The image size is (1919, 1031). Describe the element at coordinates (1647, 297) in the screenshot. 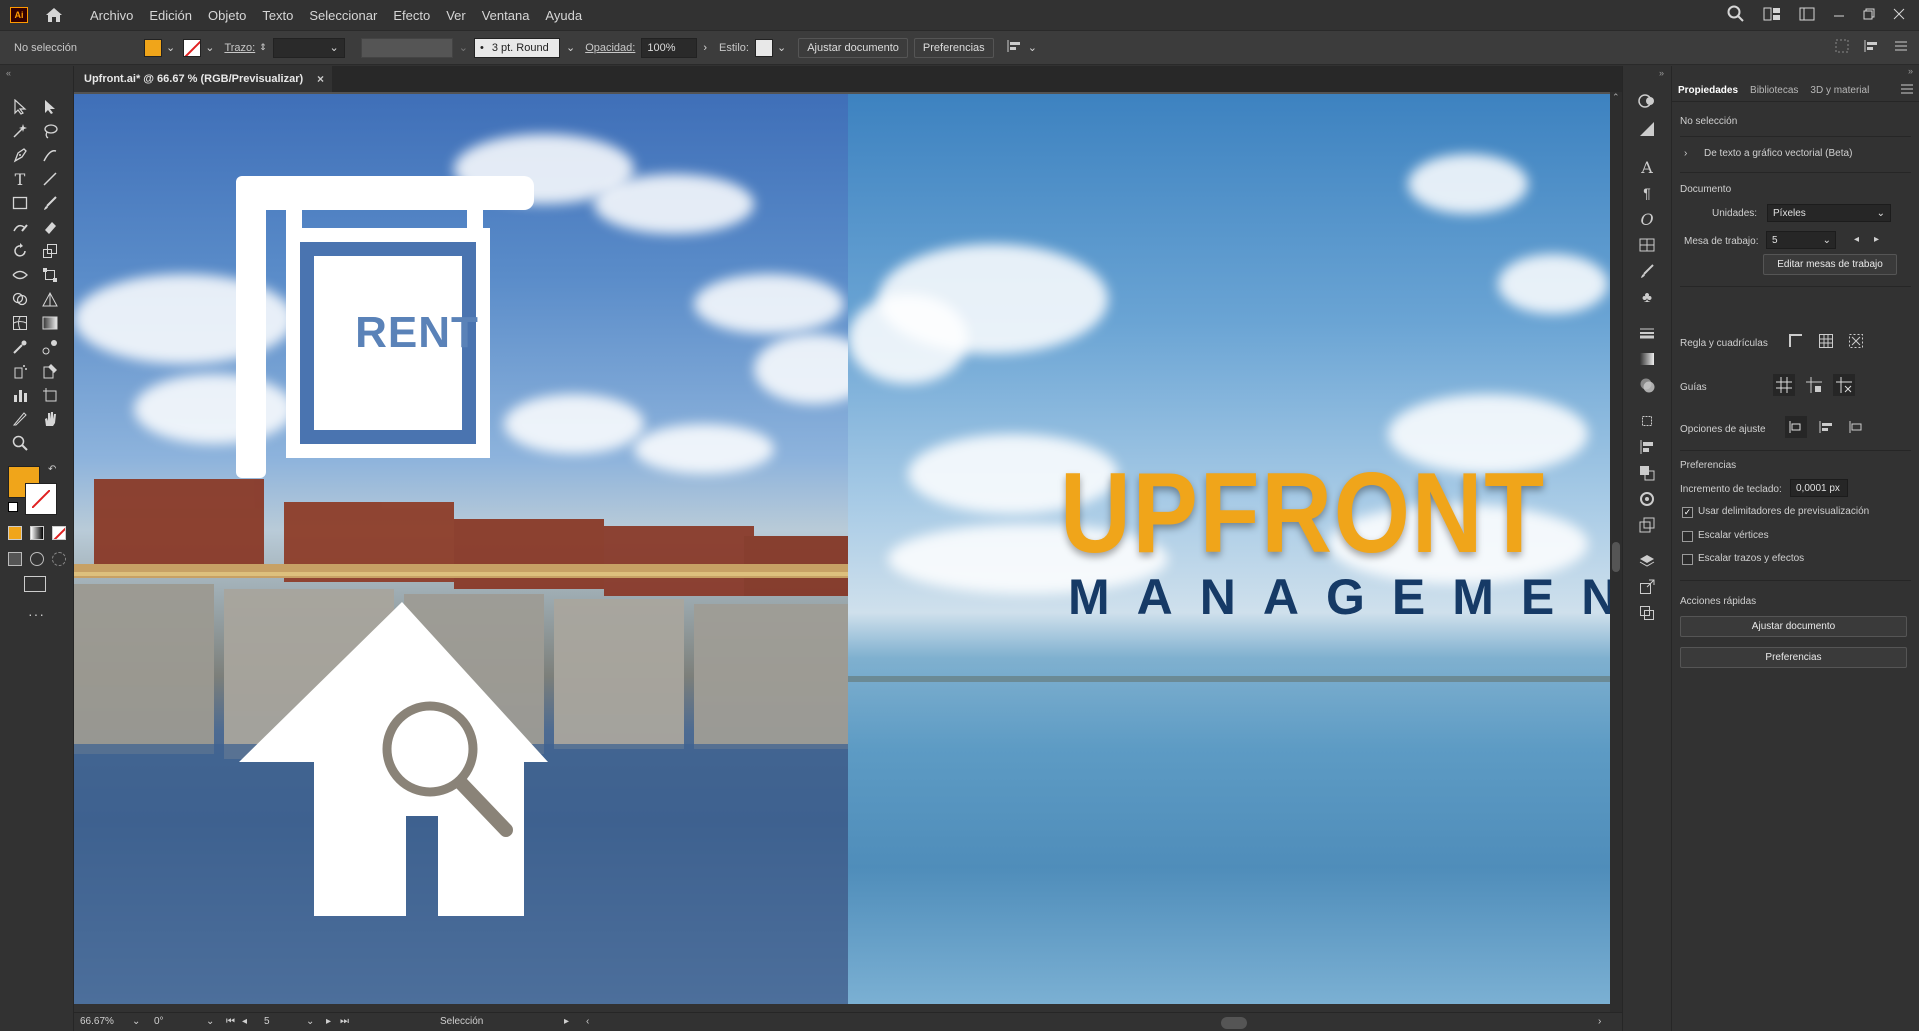

I see `symbols-panel-icon: ♣` at that location.